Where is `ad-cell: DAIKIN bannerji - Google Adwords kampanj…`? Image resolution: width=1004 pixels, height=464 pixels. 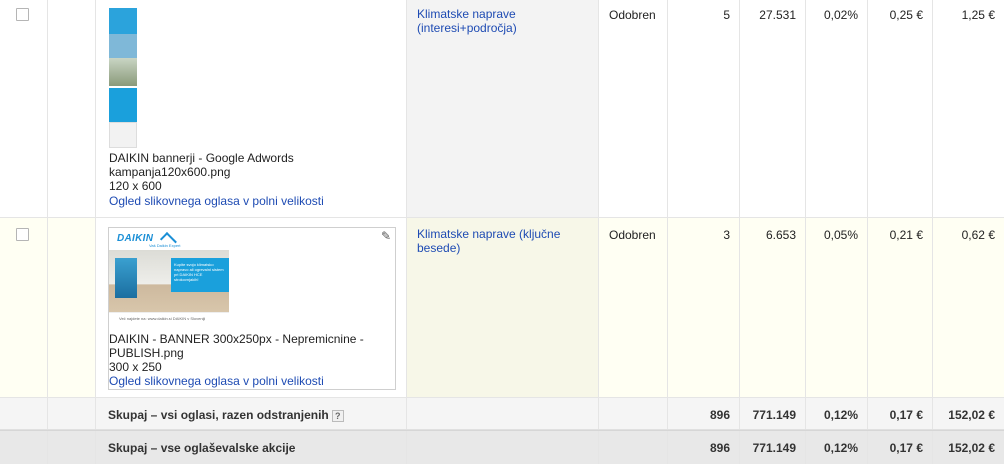 ad-cell: DAIKIN bannerji - Google Adwords kampanj… is located at coordinates (251, 108).